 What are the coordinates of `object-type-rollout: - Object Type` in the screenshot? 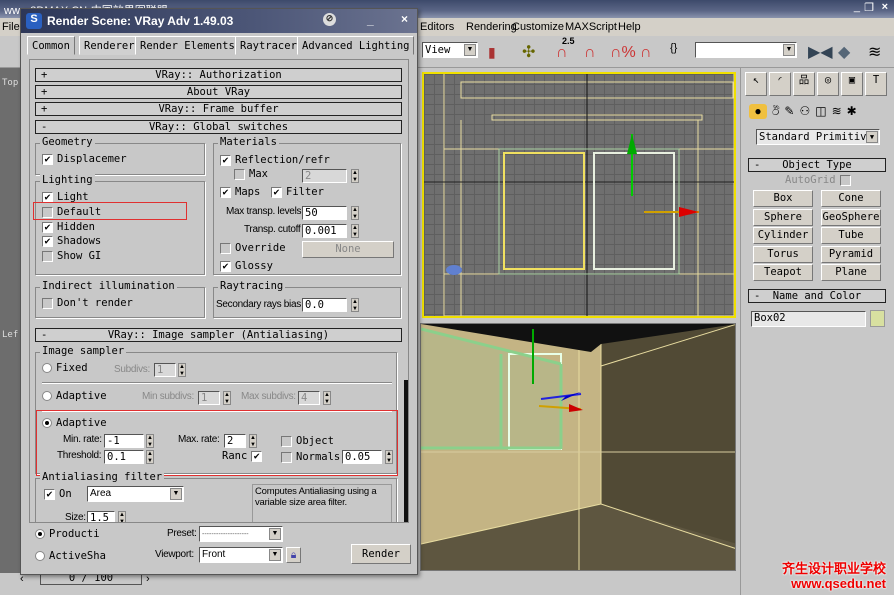 It's located at (817, 165).